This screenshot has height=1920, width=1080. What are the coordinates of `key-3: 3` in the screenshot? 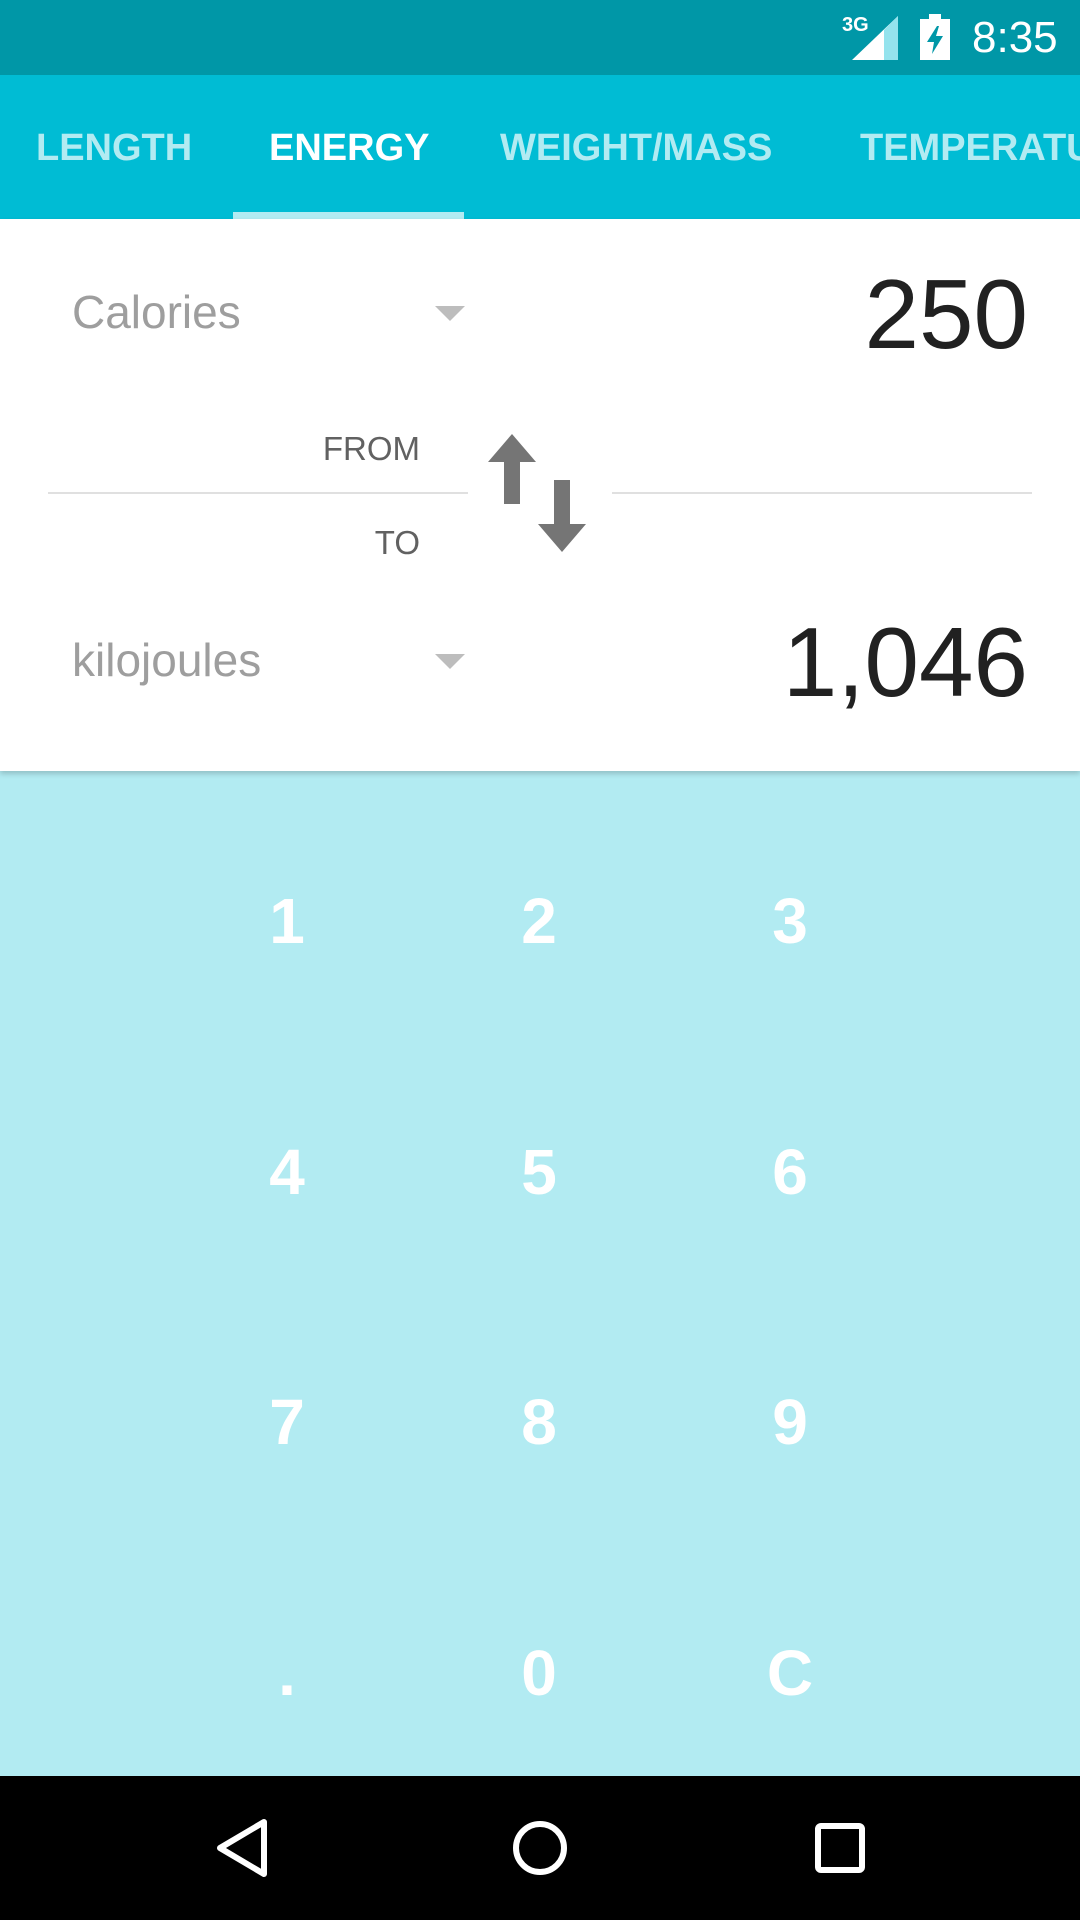 It's located at (790, 921).